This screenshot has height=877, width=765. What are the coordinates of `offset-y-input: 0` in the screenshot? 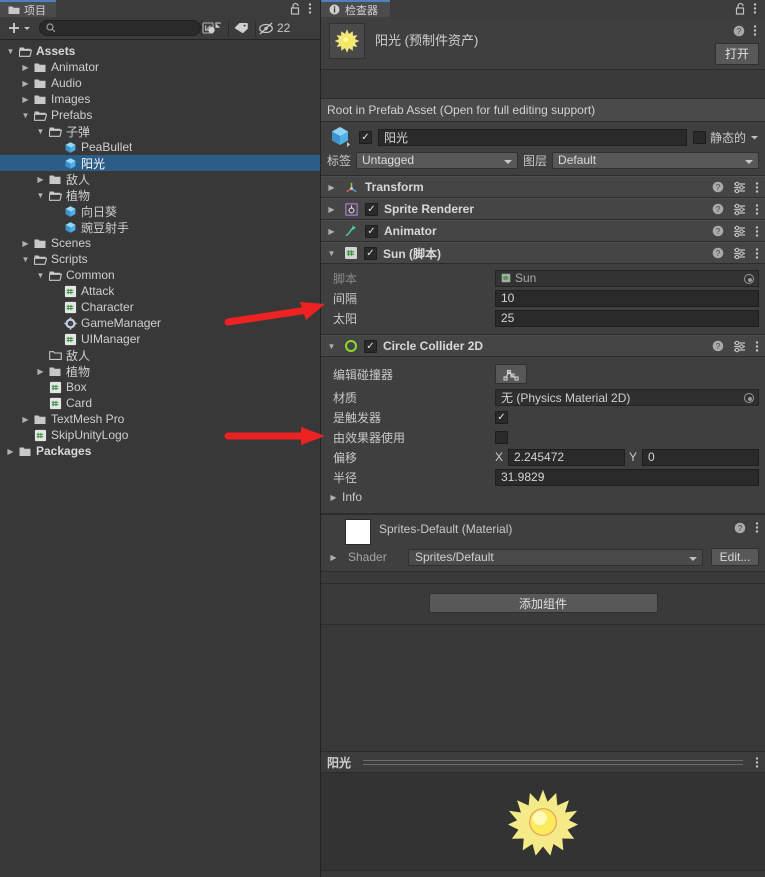 It's located at (700, 457).